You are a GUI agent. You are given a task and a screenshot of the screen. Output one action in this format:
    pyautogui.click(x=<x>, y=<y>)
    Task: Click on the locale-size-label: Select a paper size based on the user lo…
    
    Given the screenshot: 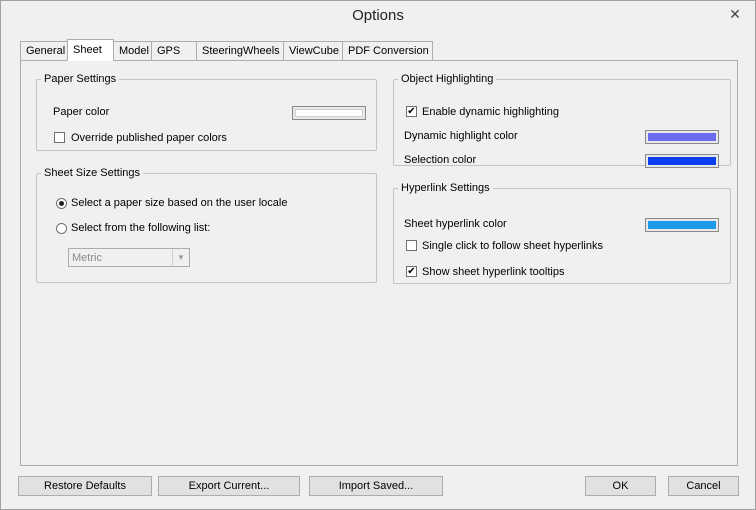 What is the action you would take?
    pyautogui.click(x=179, y=203)
    